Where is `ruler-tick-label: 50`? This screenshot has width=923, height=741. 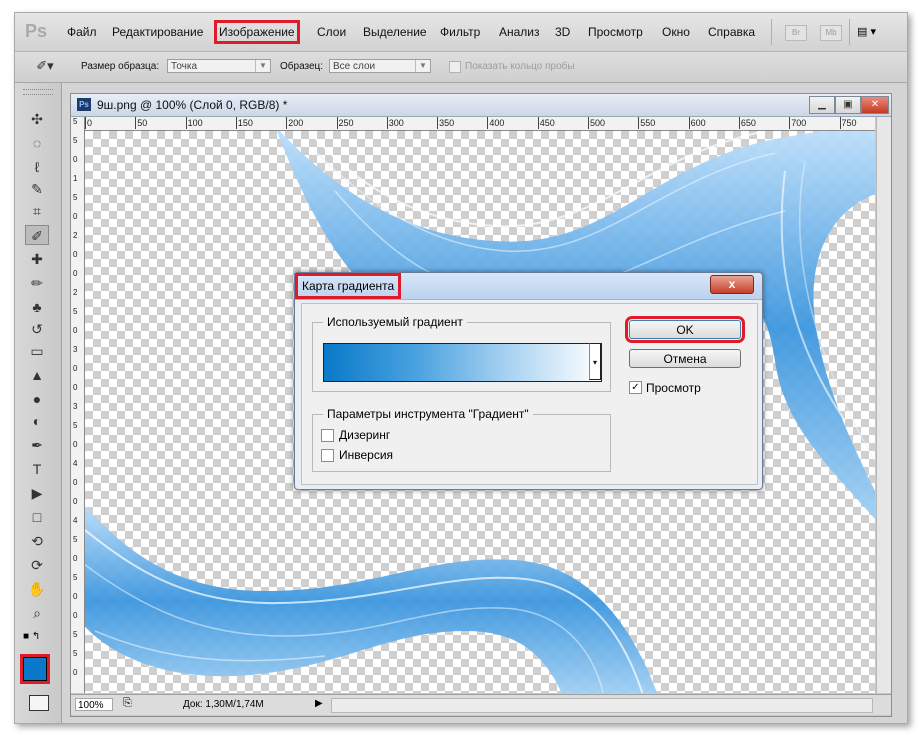
ruler-tick-label: 50 is located at coordinates (141, 123).